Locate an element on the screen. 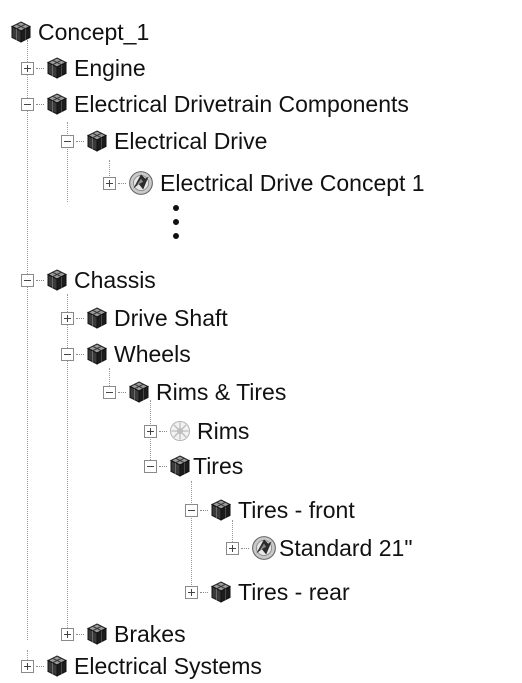 This screenshot has height=683, width=522. tree-node-label: Chassis is located at coordinates (115, 280).